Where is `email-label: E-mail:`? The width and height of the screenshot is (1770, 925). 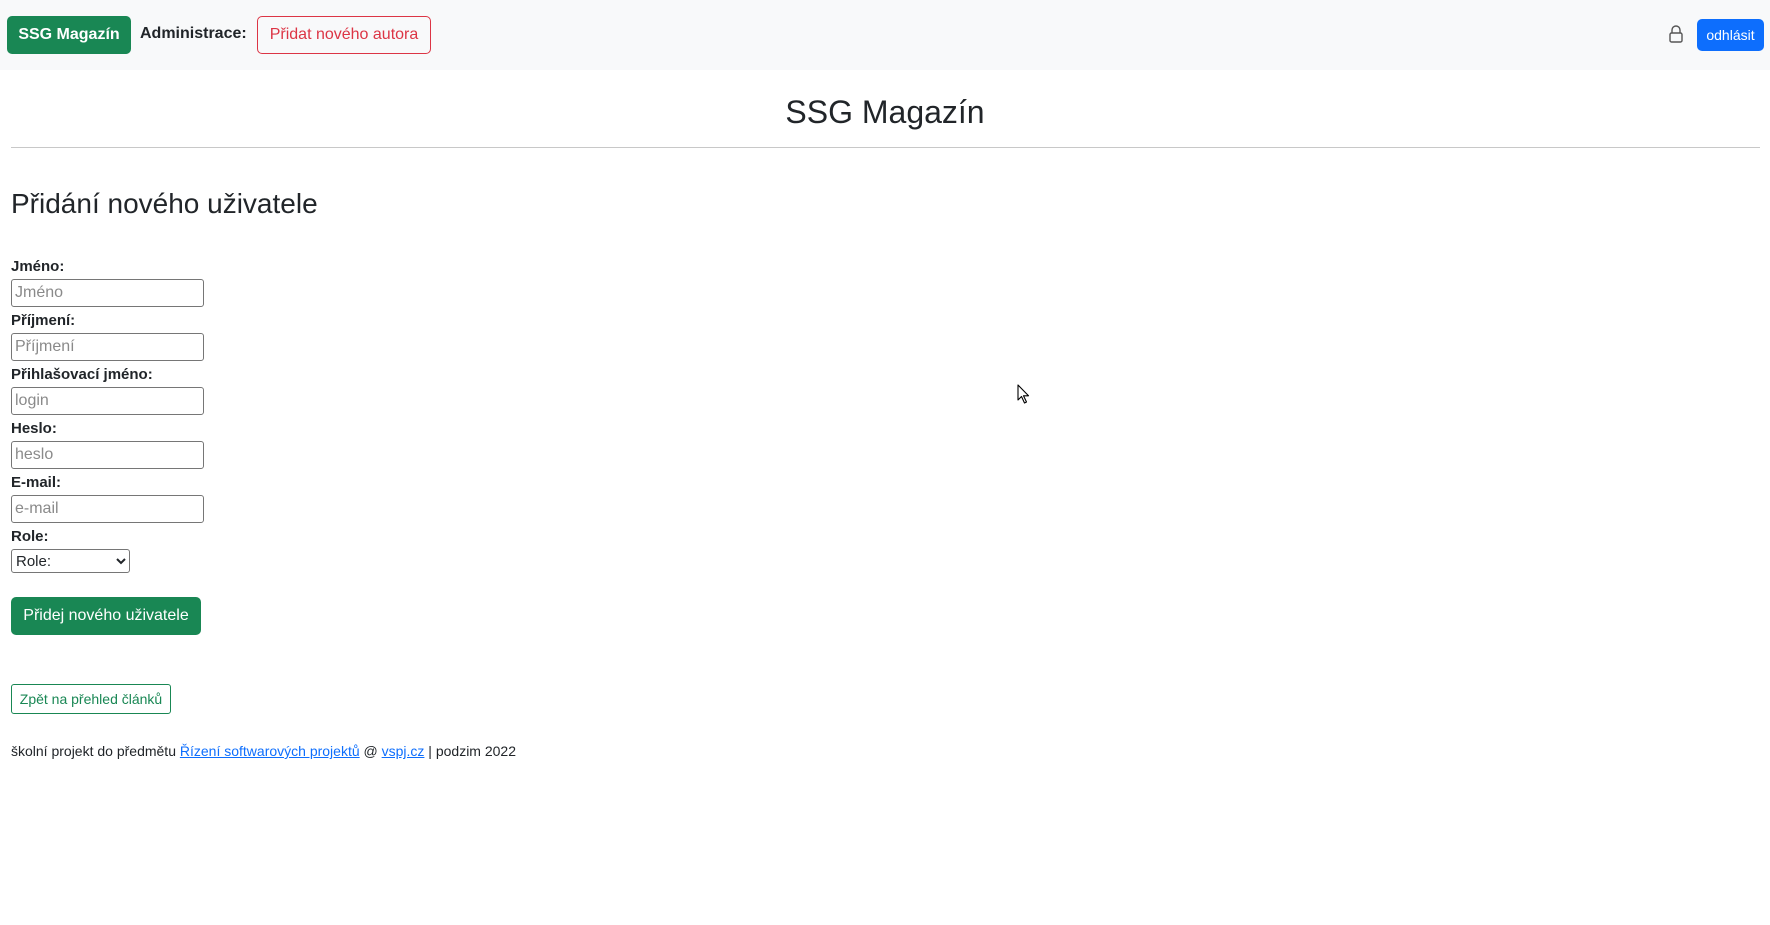 email-label: E-mail: is located at coordinates (36, 482).